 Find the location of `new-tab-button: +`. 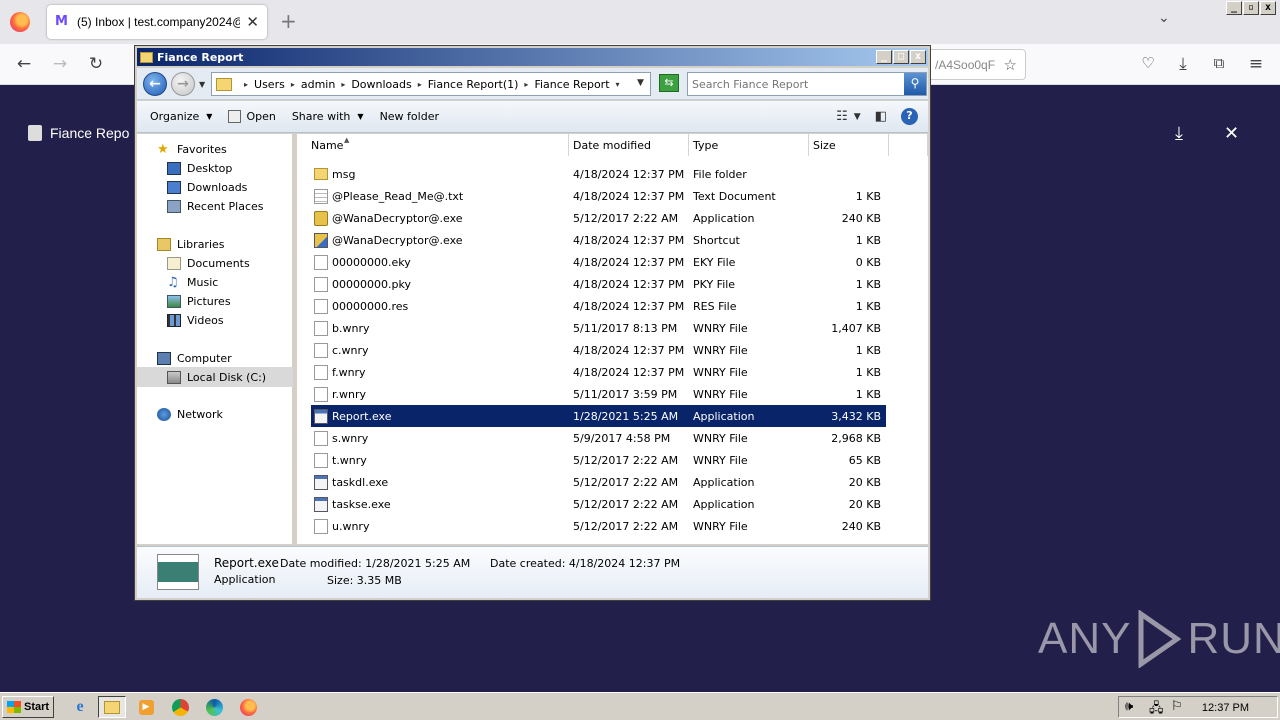

new-tab-button: + is located at coordinates (288, 21).